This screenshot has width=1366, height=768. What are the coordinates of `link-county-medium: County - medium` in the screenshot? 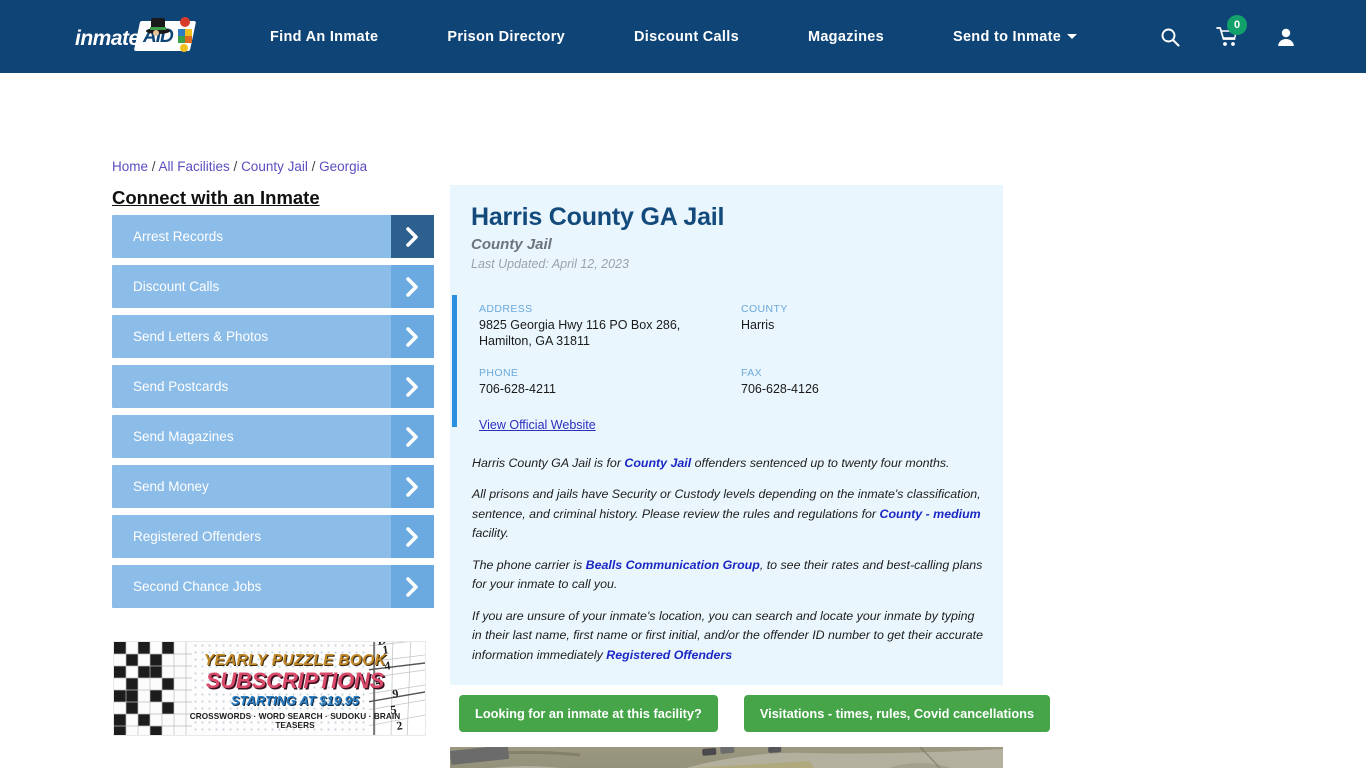 It's located at (930, 514).